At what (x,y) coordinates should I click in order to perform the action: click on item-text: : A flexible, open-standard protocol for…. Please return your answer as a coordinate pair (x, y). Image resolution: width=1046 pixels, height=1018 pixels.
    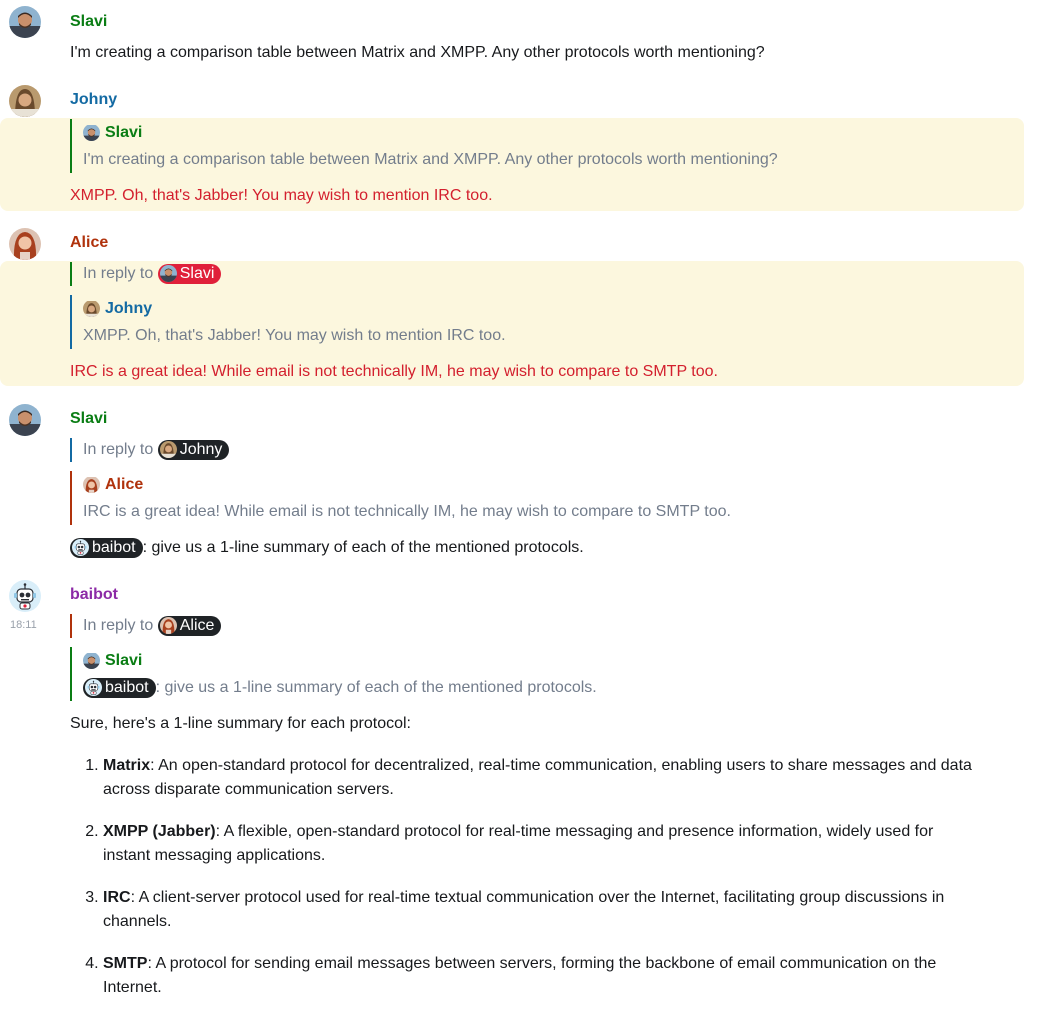
    Looking at the image, I should click on (518, 843).